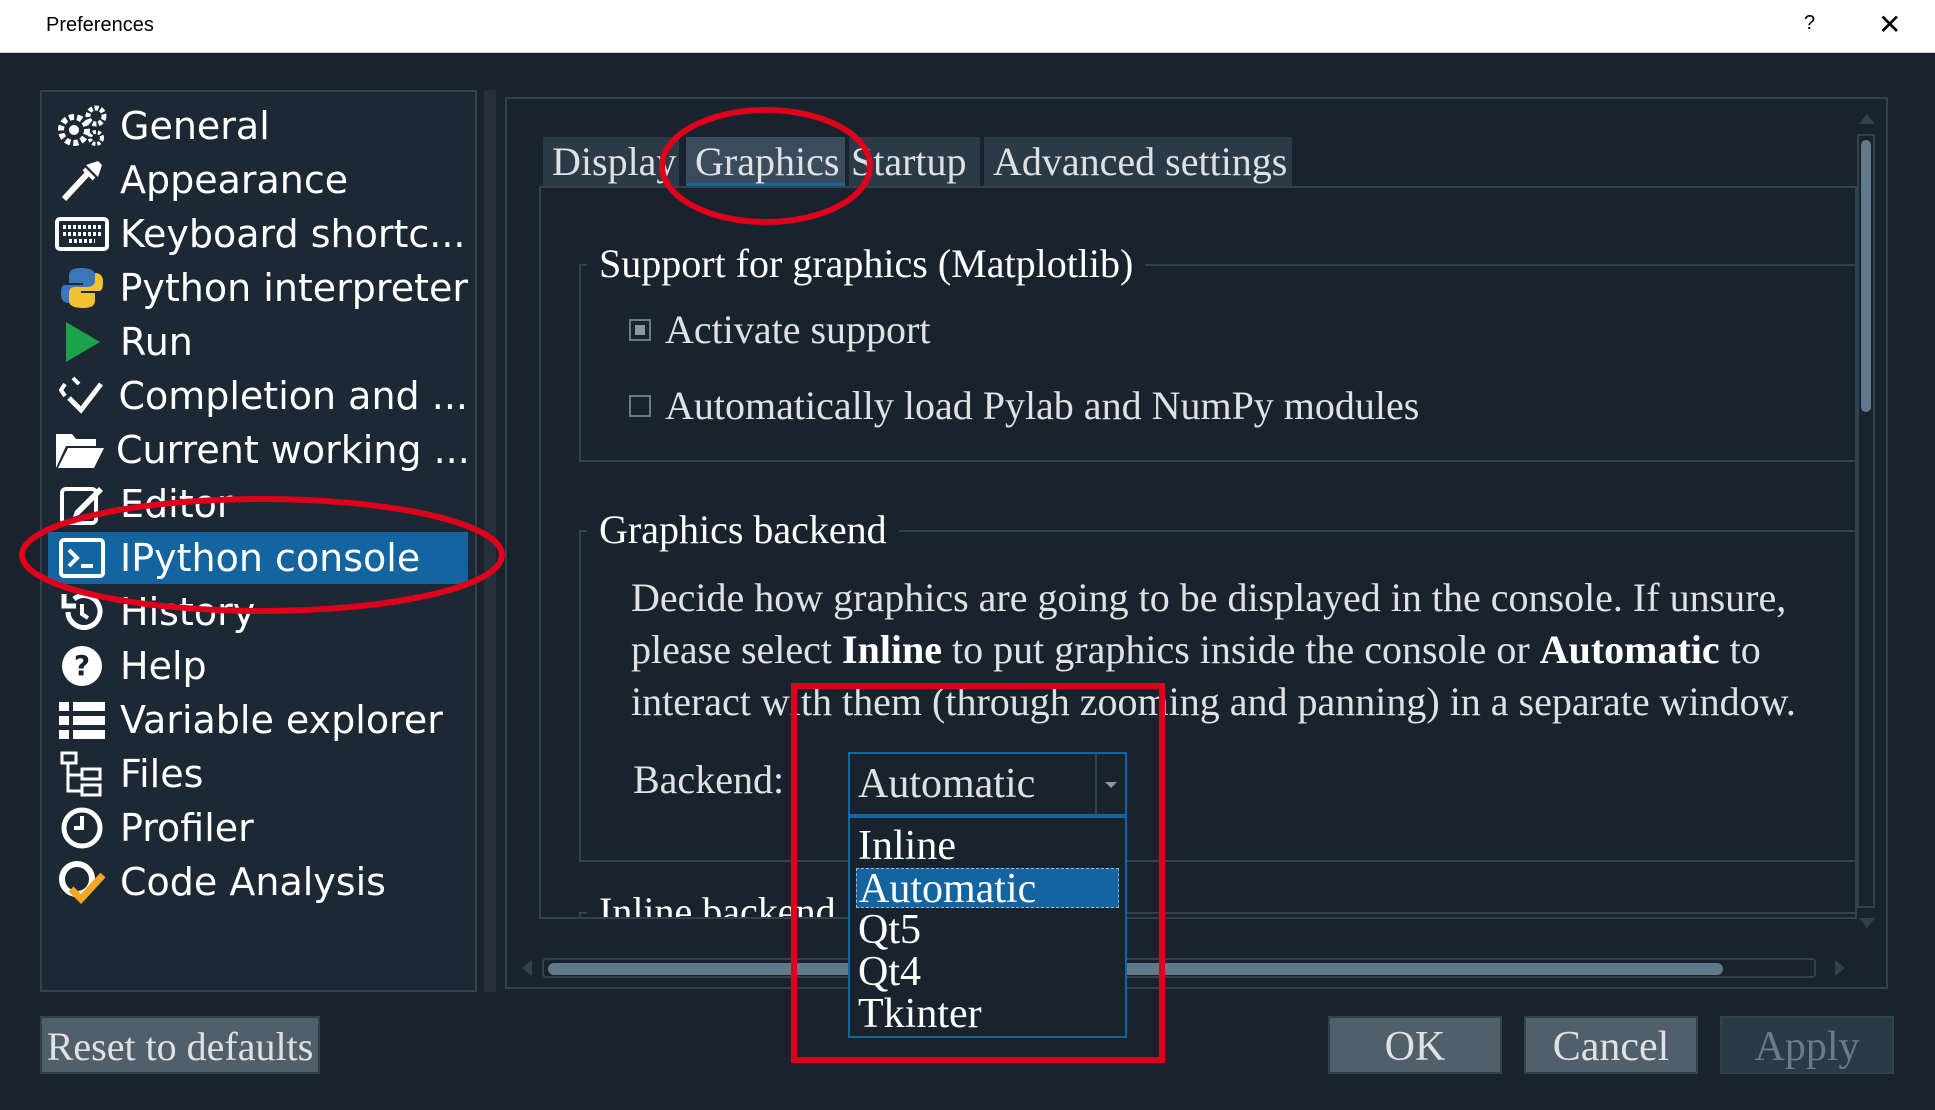 This screenshot has height=1110, width=1935. Describe the element at coordinates (162, 774) in the screenshot. I see `sidebar-item-label: Files` at that location.